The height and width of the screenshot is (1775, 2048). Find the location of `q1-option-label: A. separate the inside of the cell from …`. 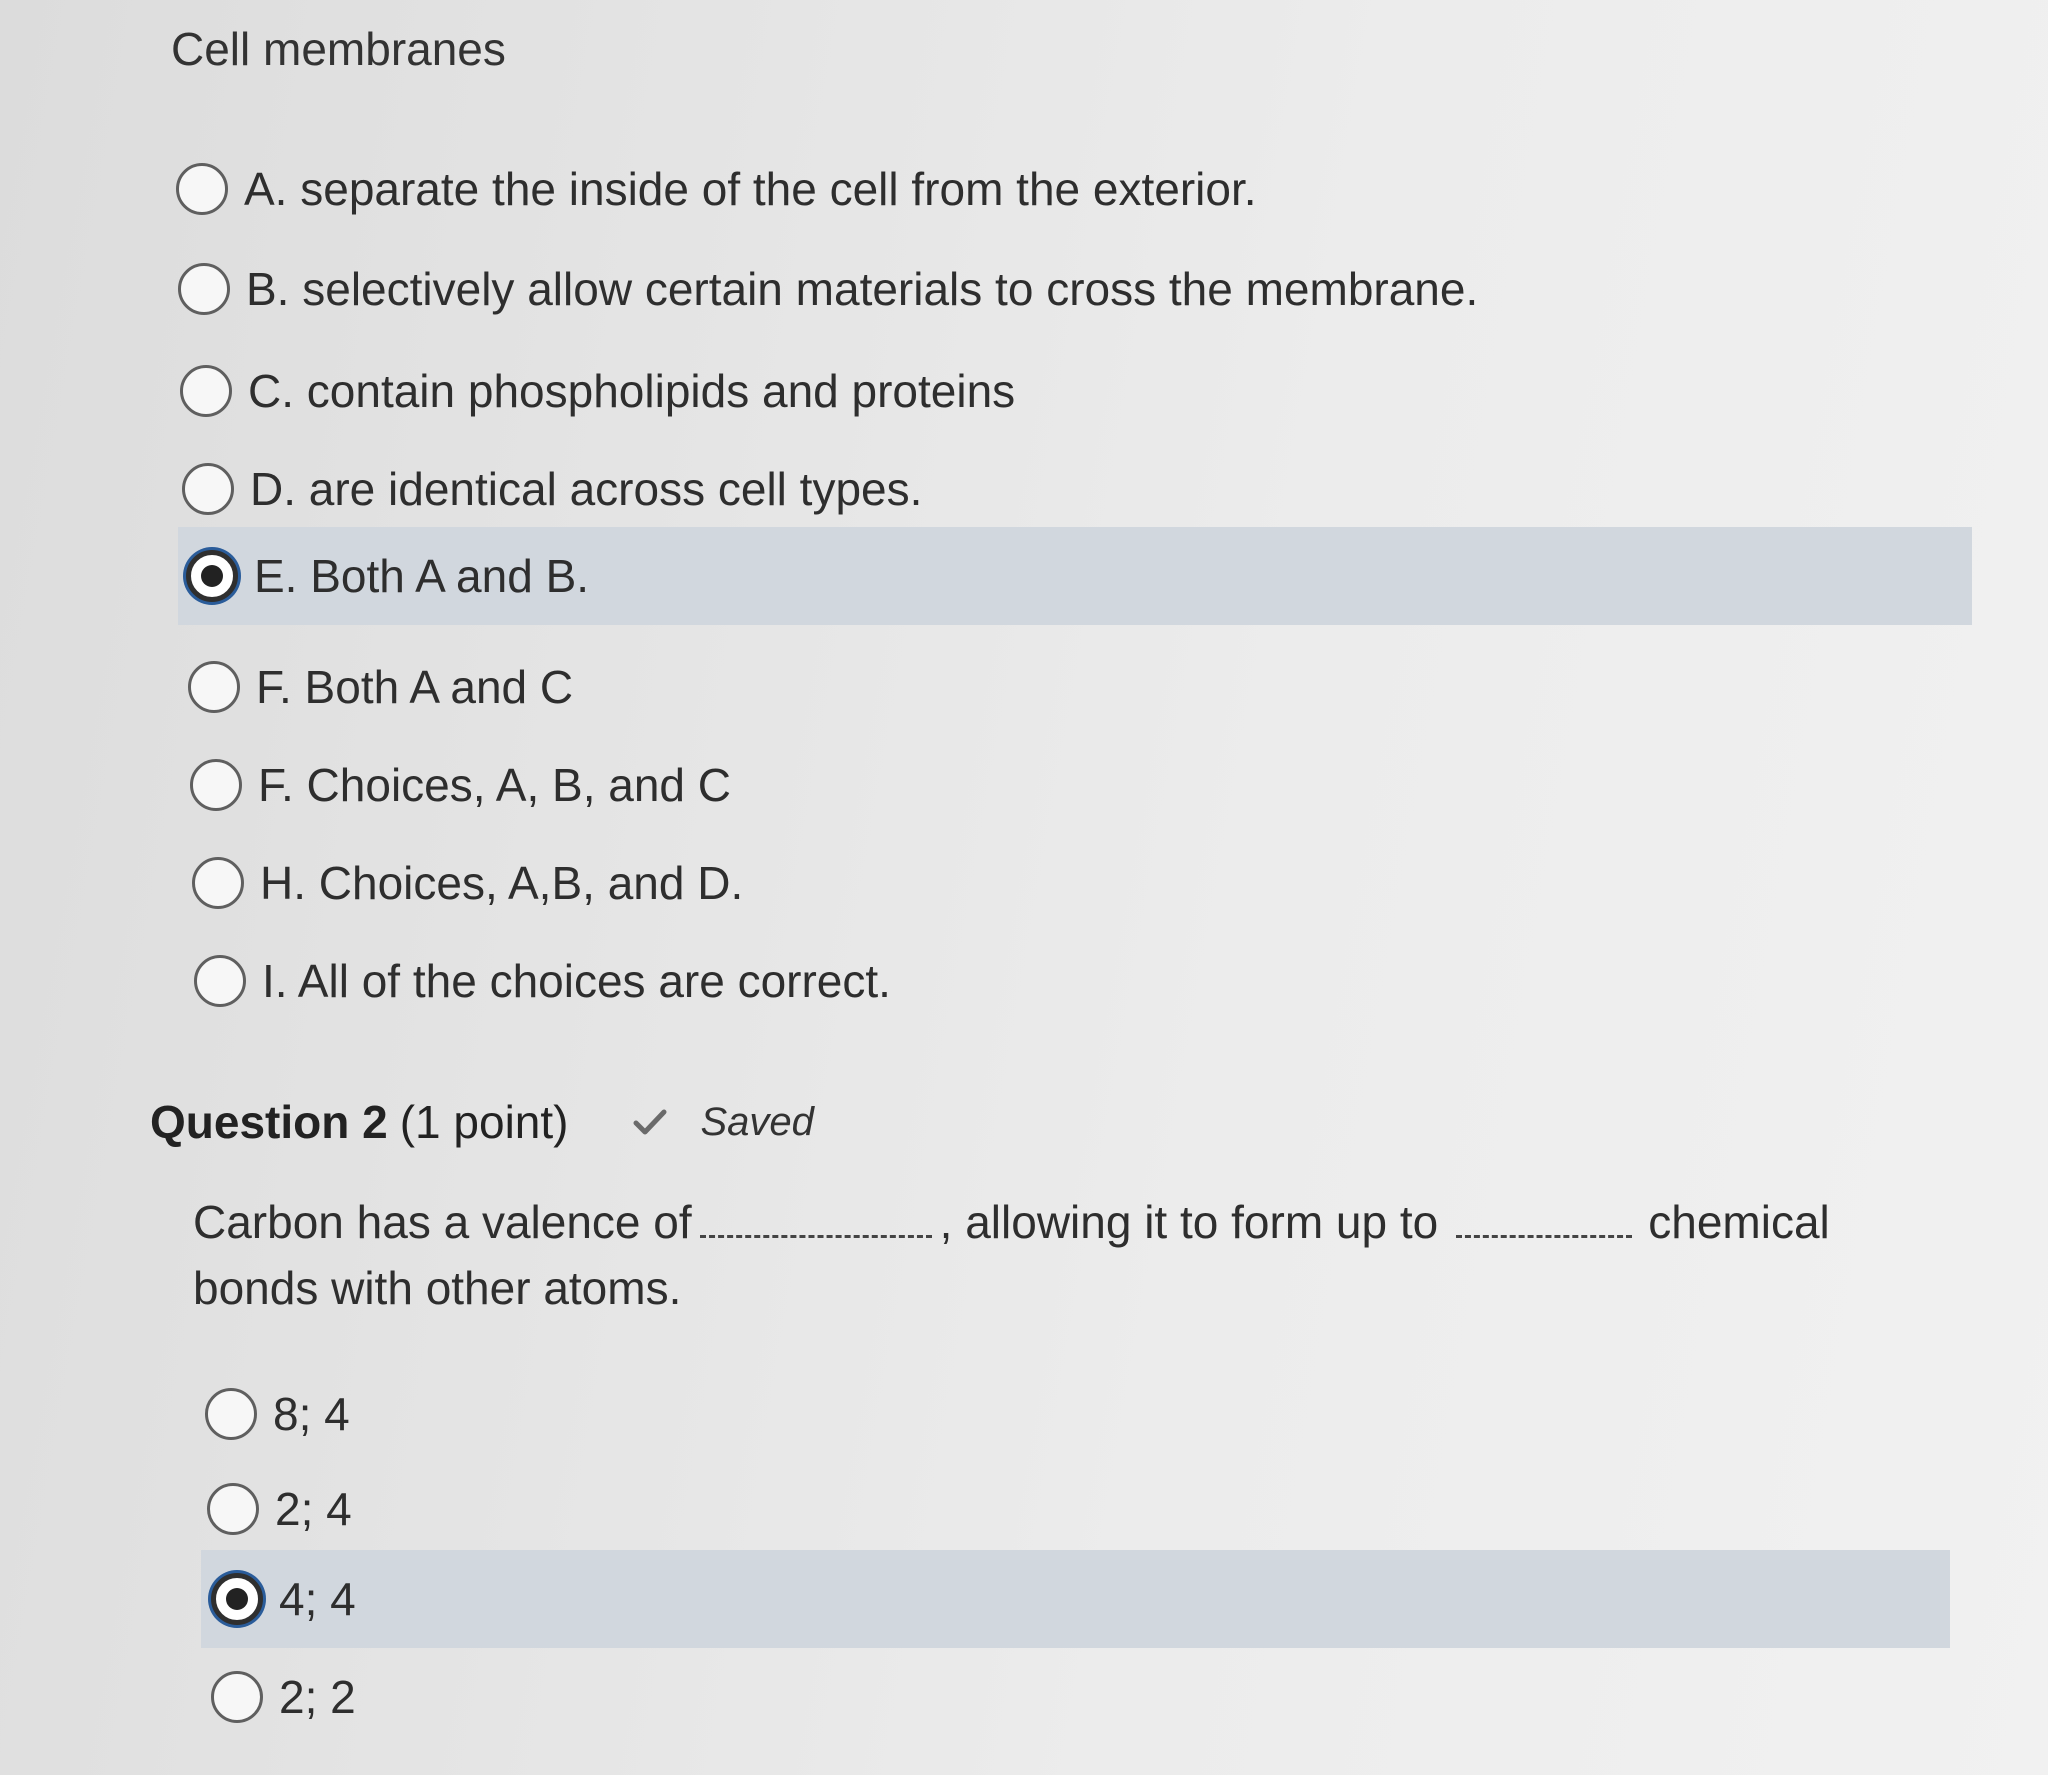

q1-option-label: A. separate the inside of the cell from … is located at coordinates (750, 189).